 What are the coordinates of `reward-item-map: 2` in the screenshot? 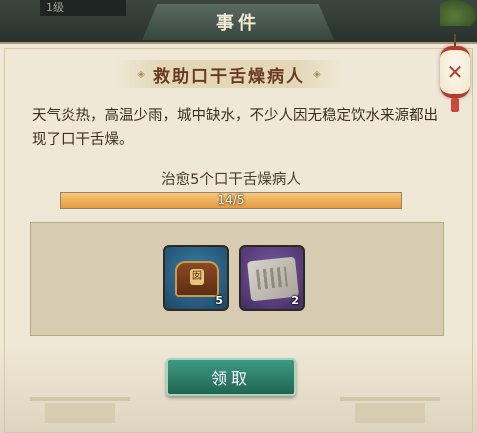 It's located at (272, 278).